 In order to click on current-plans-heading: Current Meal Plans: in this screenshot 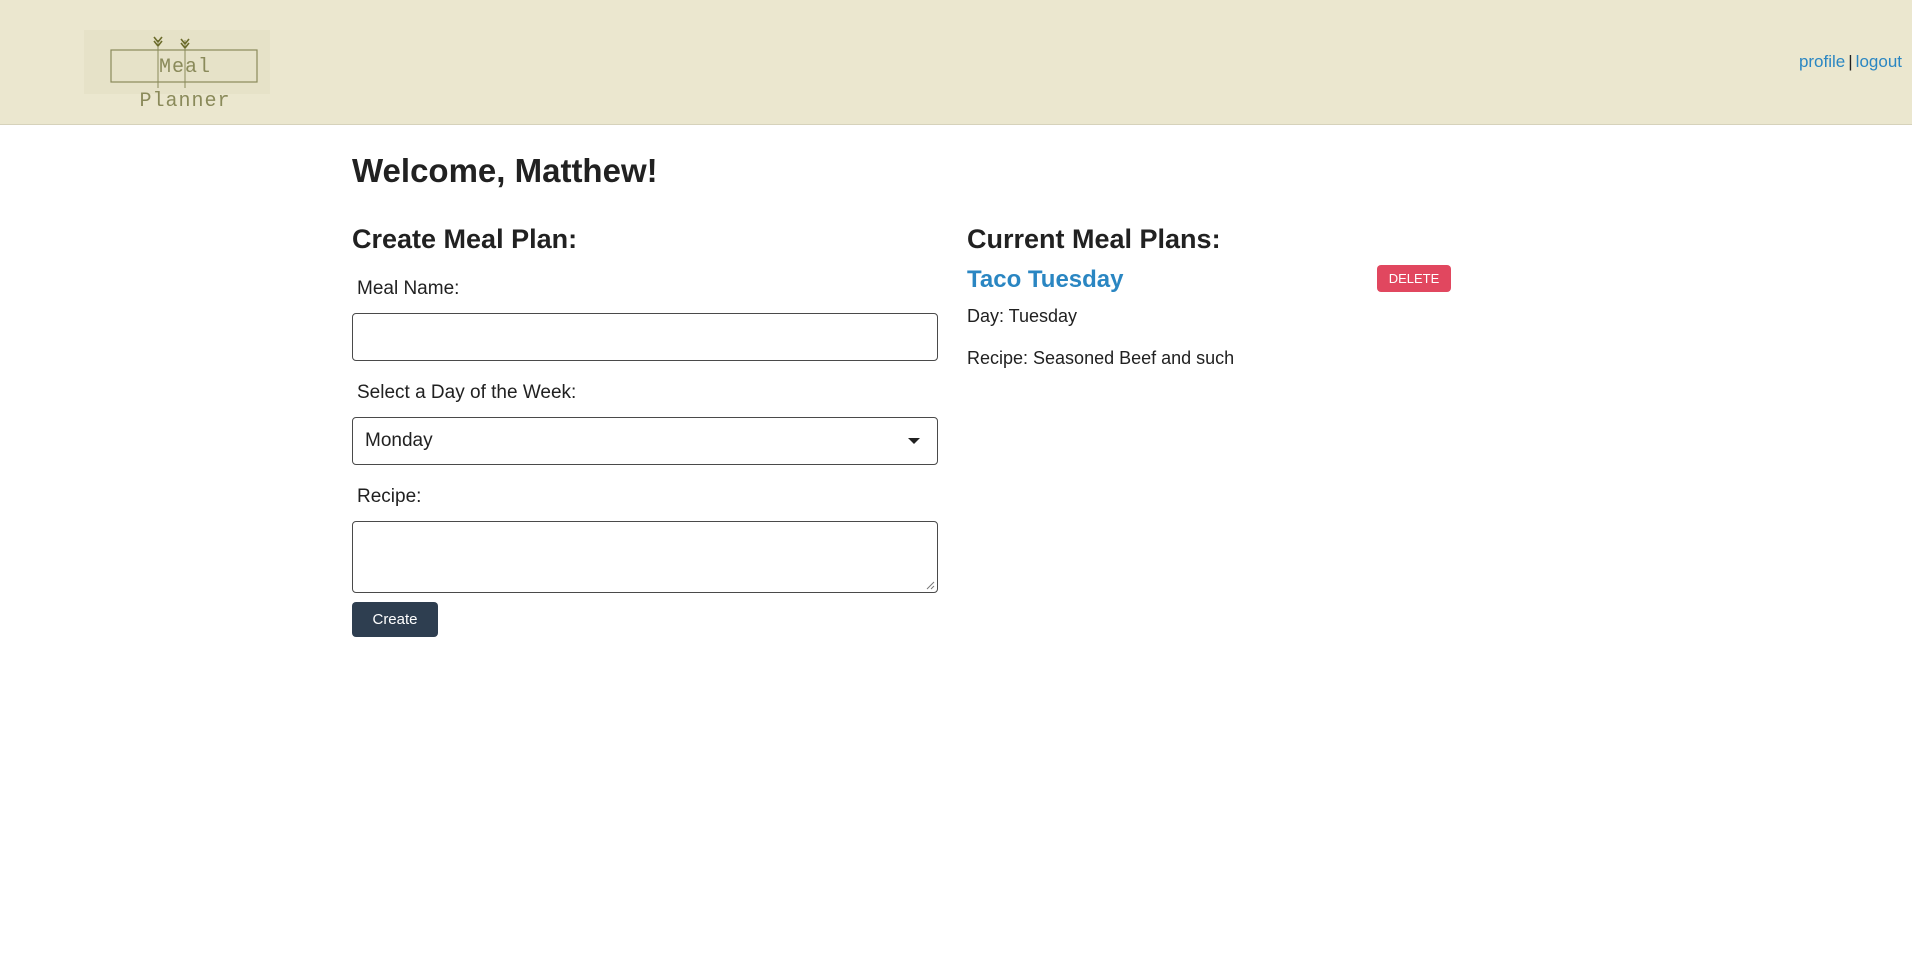, I will do `click(1094, 239)`.